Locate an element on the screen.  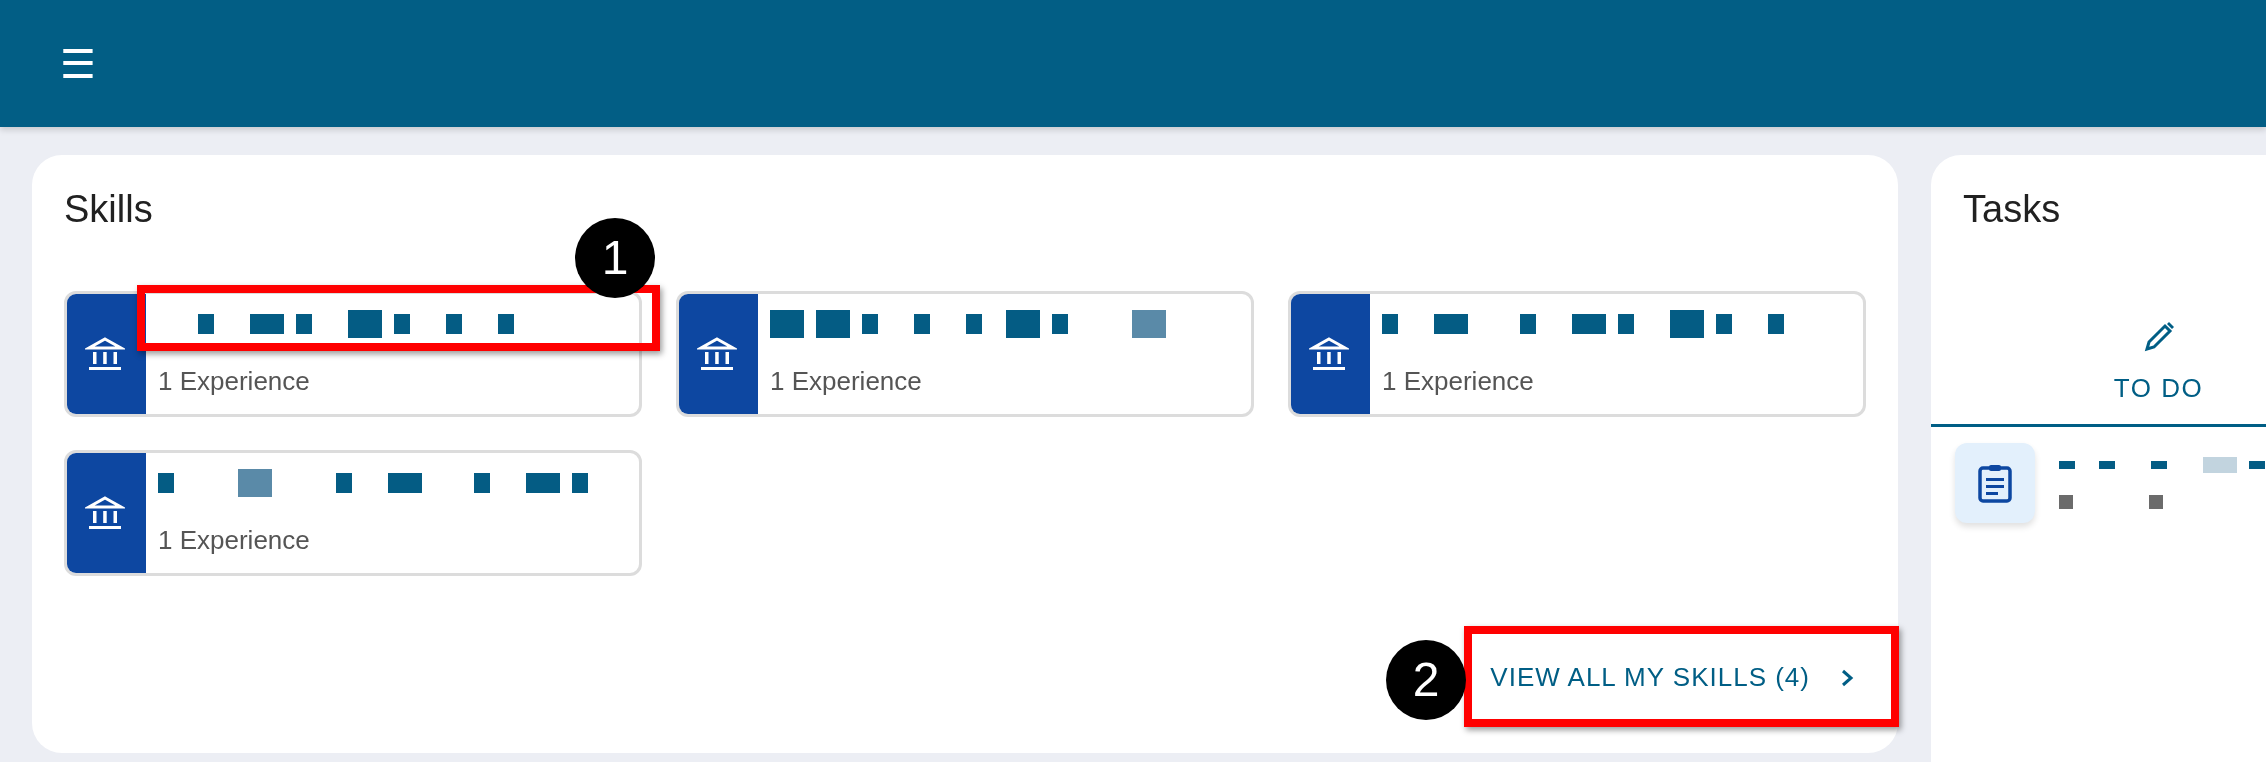
tab: TO DO is located at coordinates (2098, 359).